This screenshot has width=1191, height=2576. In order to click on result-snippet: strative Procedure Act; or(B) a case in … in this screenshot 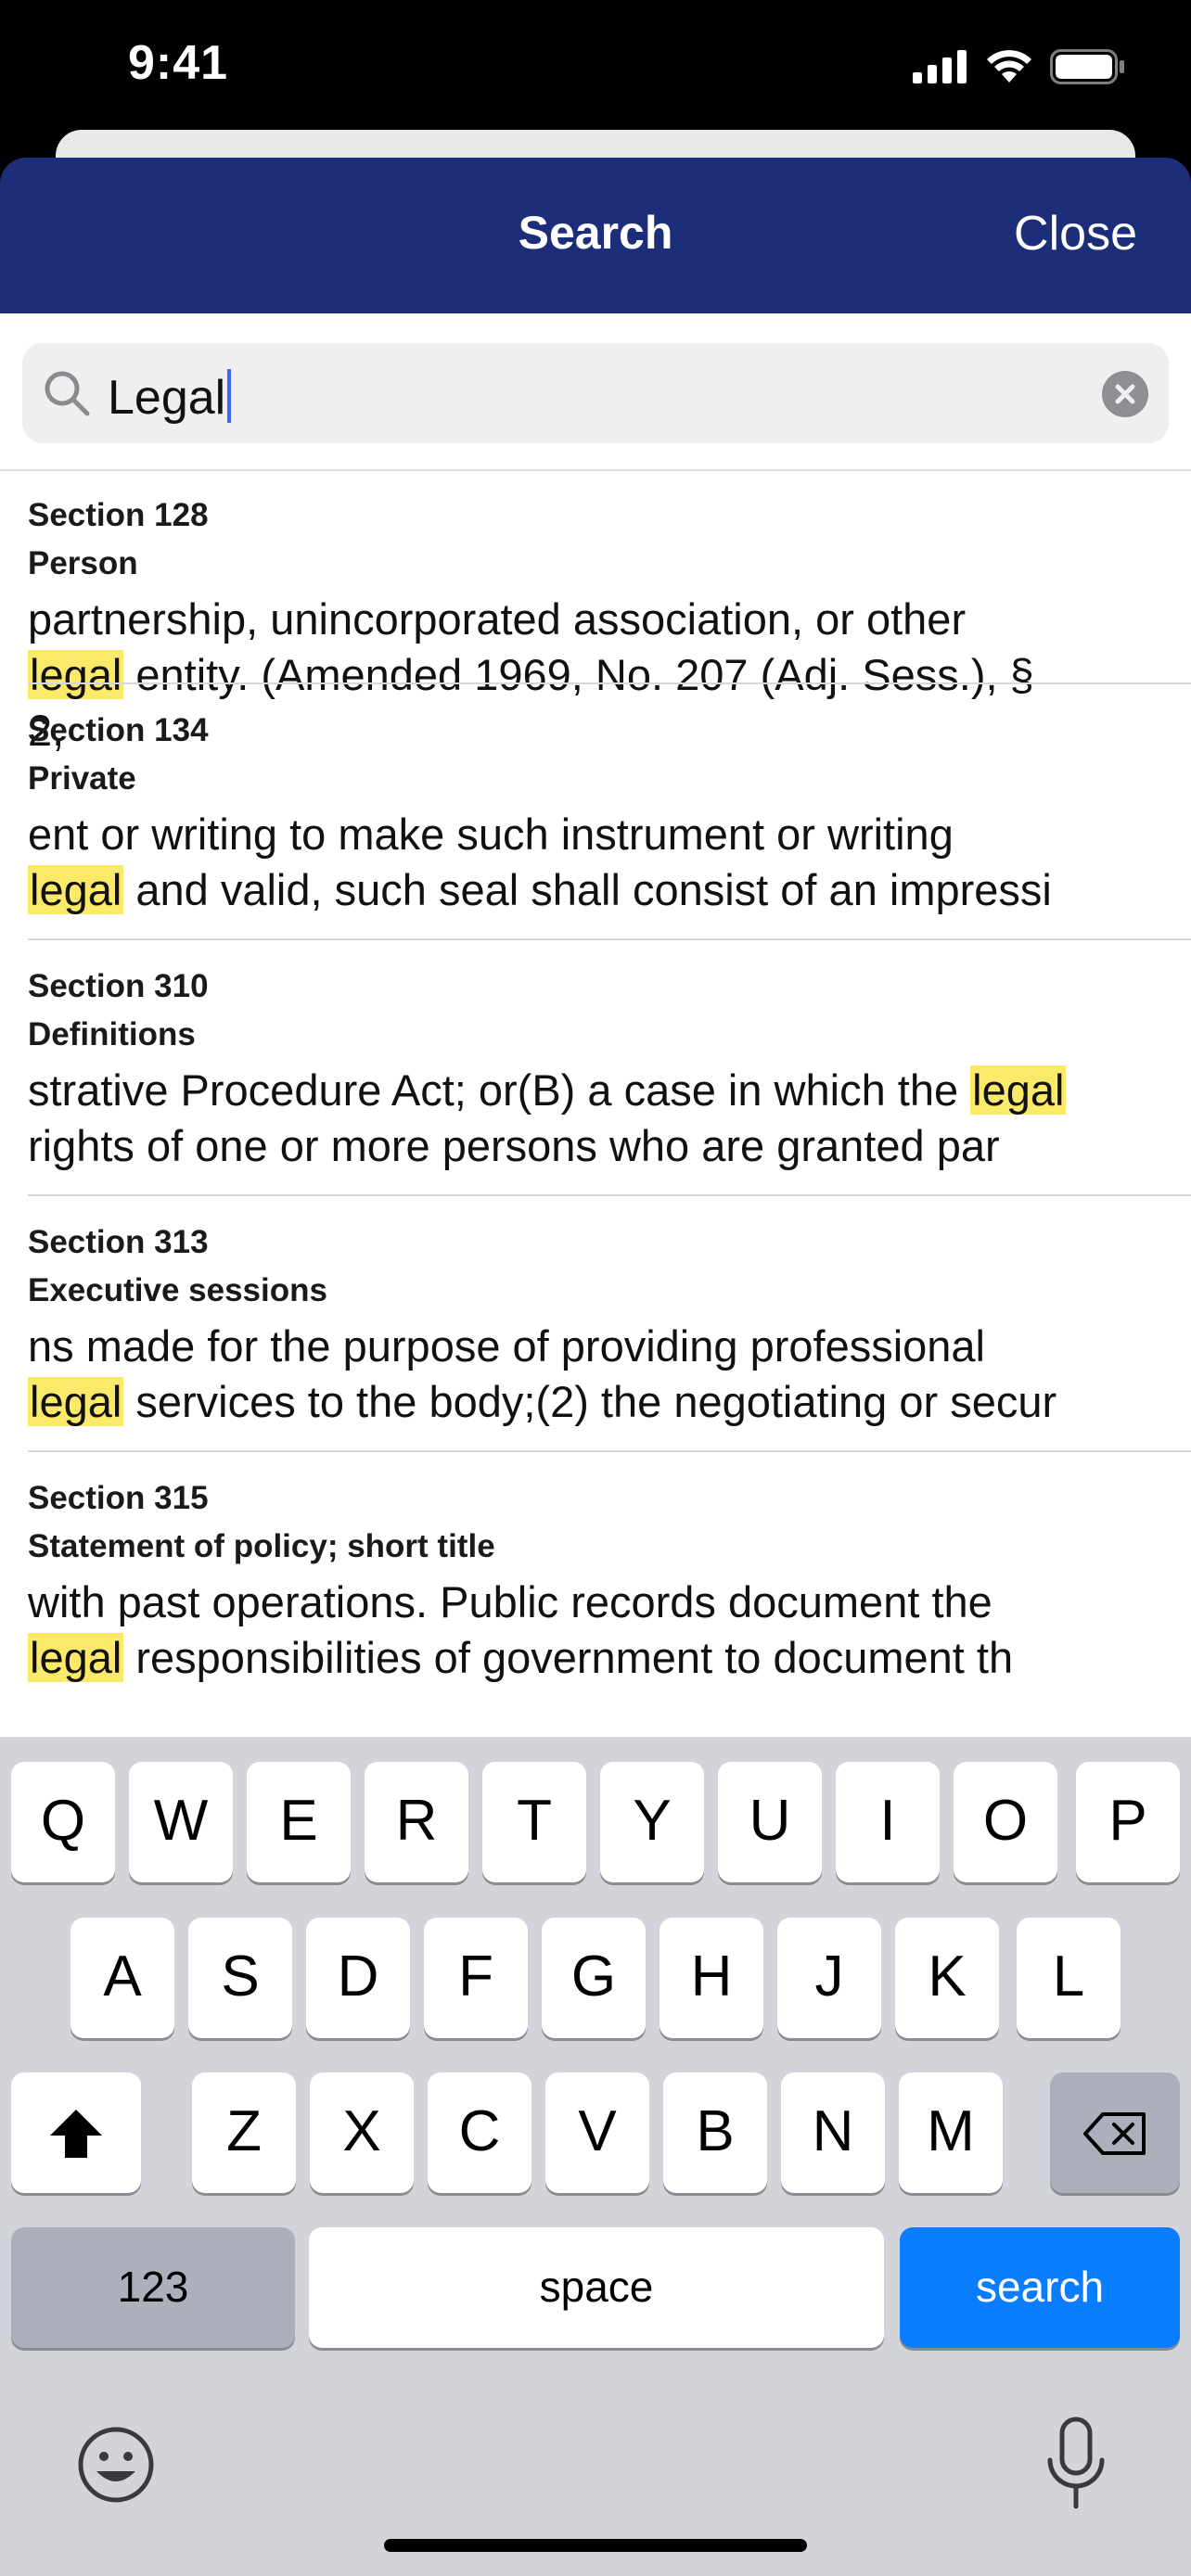, I will do `click(547, 1117)`.